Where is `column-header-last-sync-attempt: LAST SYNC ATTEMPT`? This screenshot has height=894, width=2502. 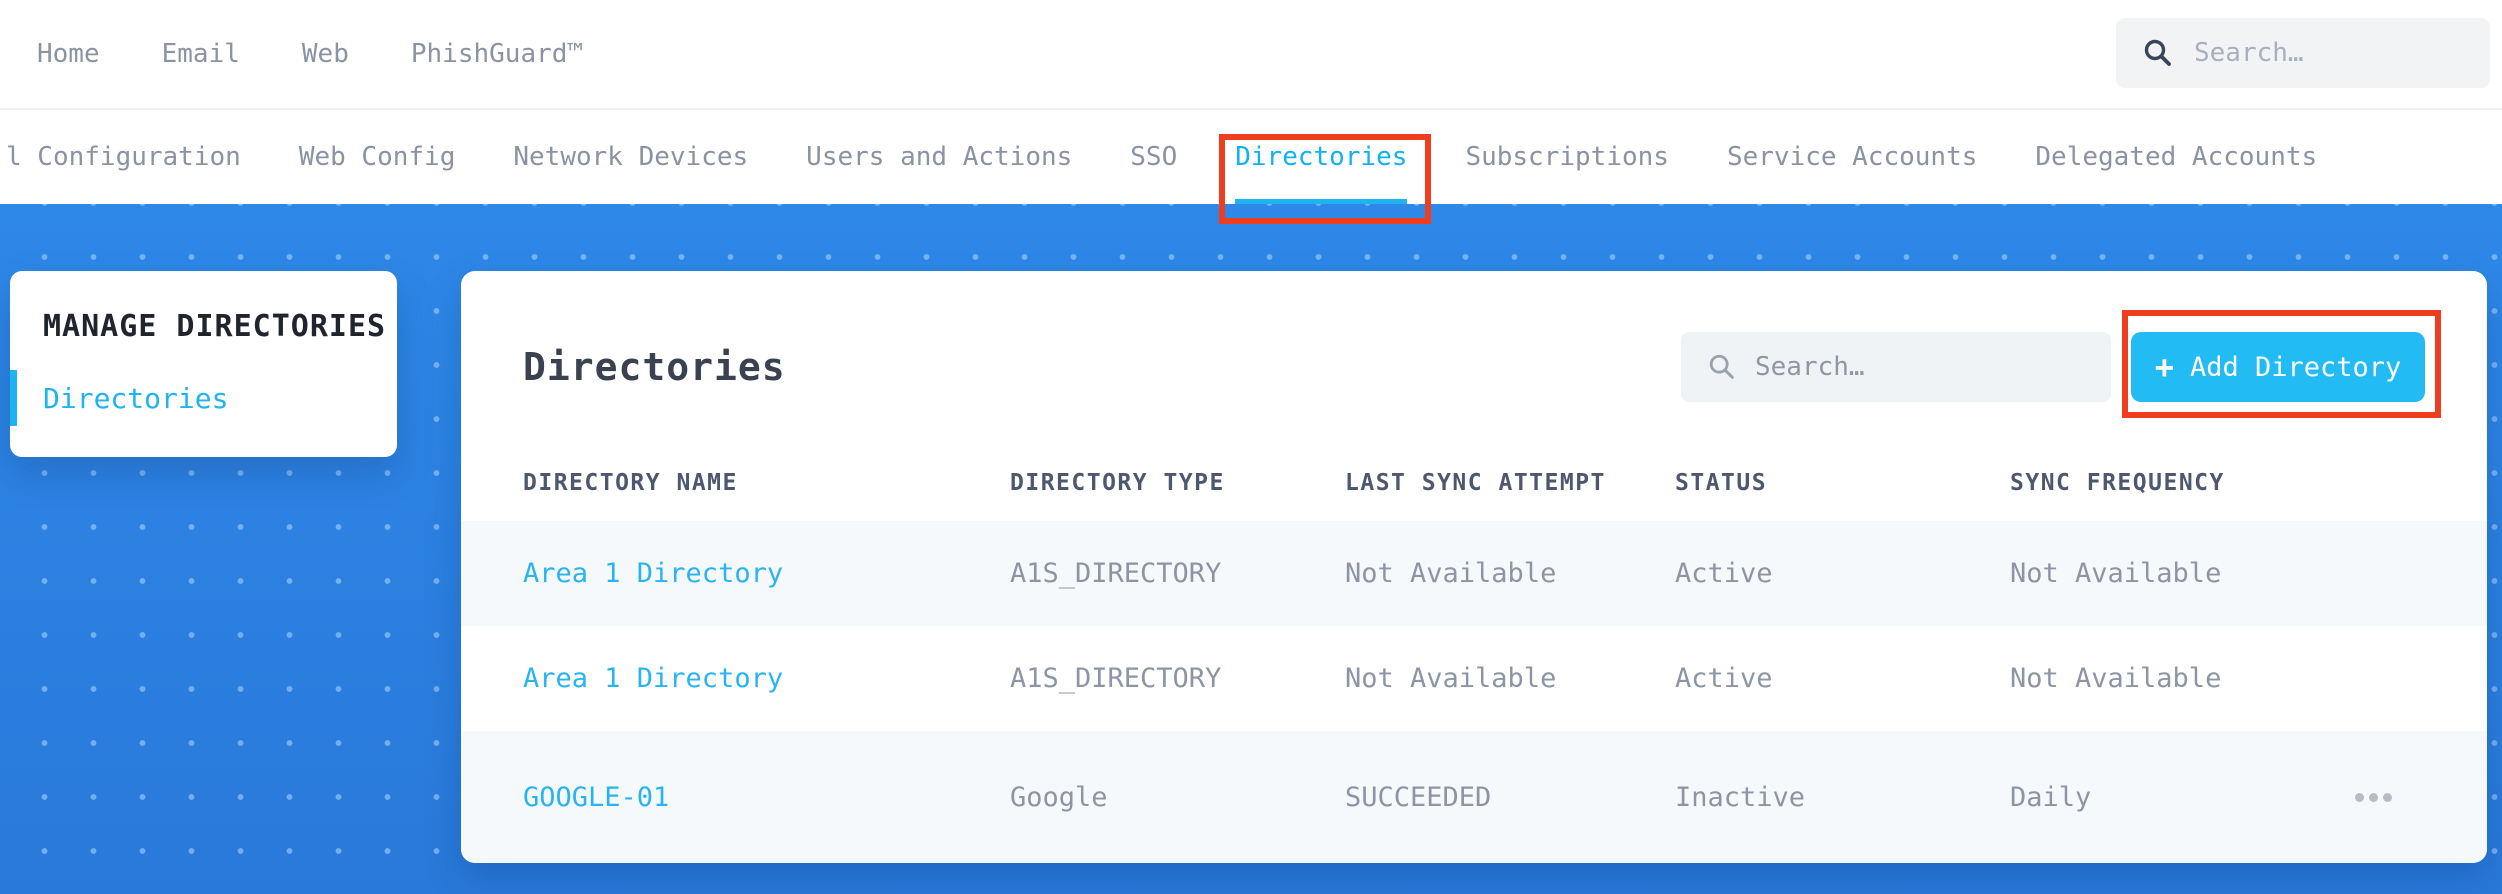 column-header-last-sync-attempt: LAST SYNC ATTEMPT is located at coordinates (1475, 483).